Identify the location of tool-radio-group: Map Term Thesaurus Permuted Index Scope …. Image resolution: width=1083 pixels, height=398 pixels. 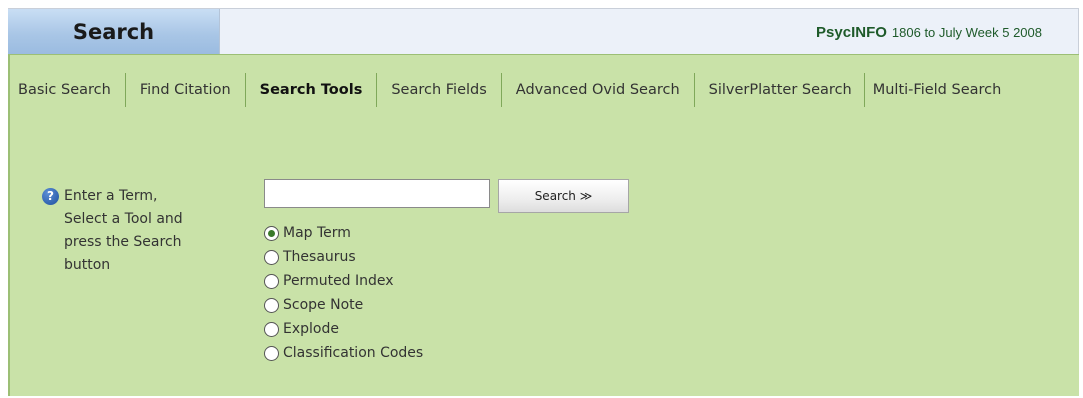
(343, 293).